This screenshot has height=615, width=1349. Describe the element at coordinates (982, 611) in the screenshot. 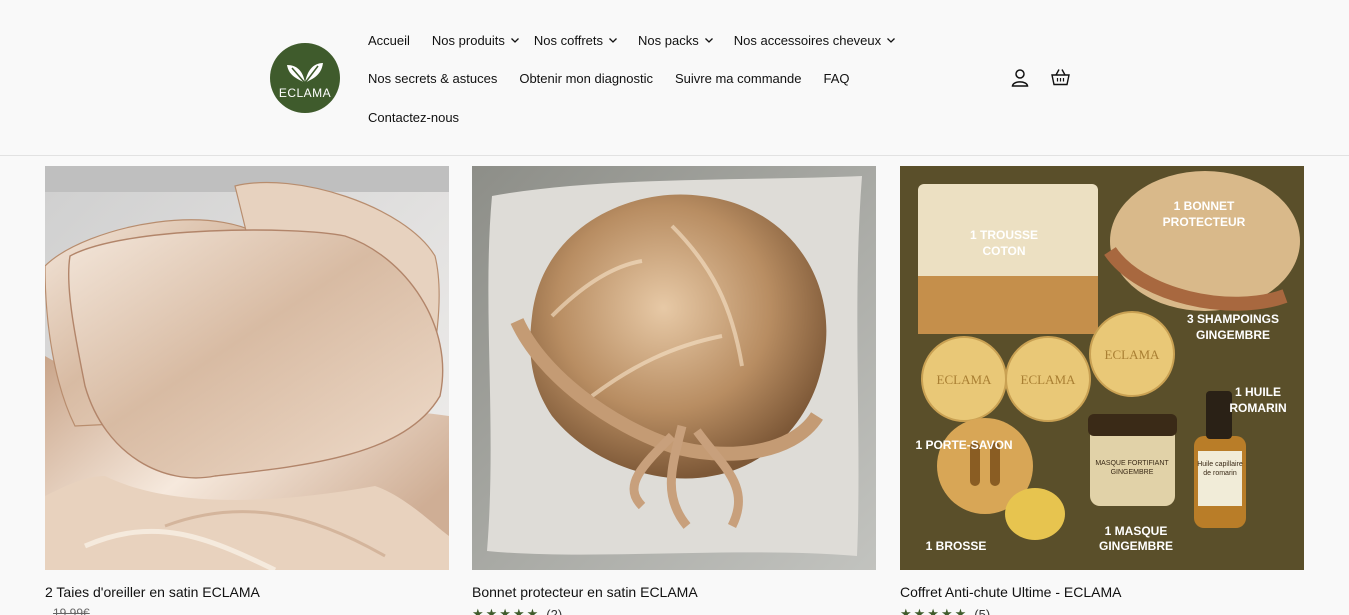

I see `review-count: (5)` at that location.